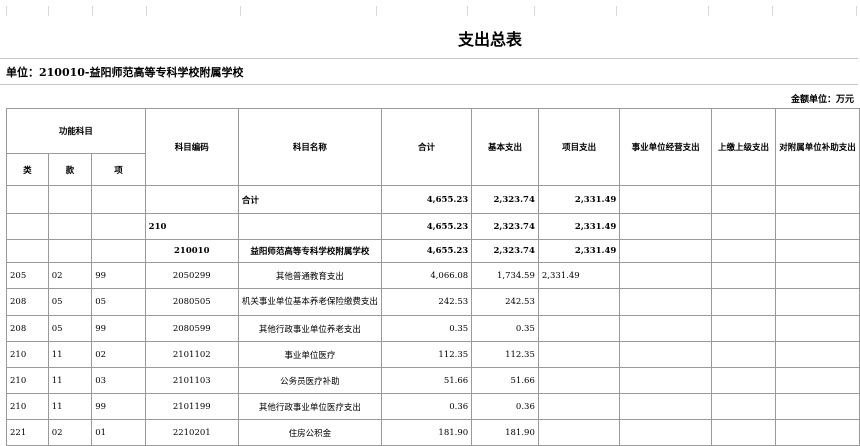 The height and width of the screenshot is (446, 860). I want to click on header-project: 项目支出, so click(579, 147).